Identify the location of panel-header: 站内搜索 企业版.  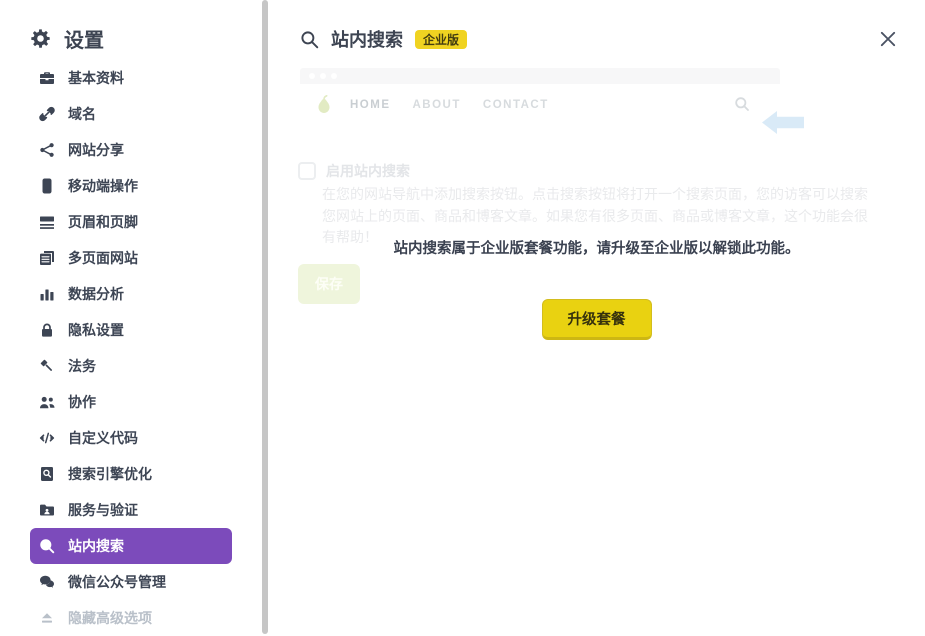
(384, 39).